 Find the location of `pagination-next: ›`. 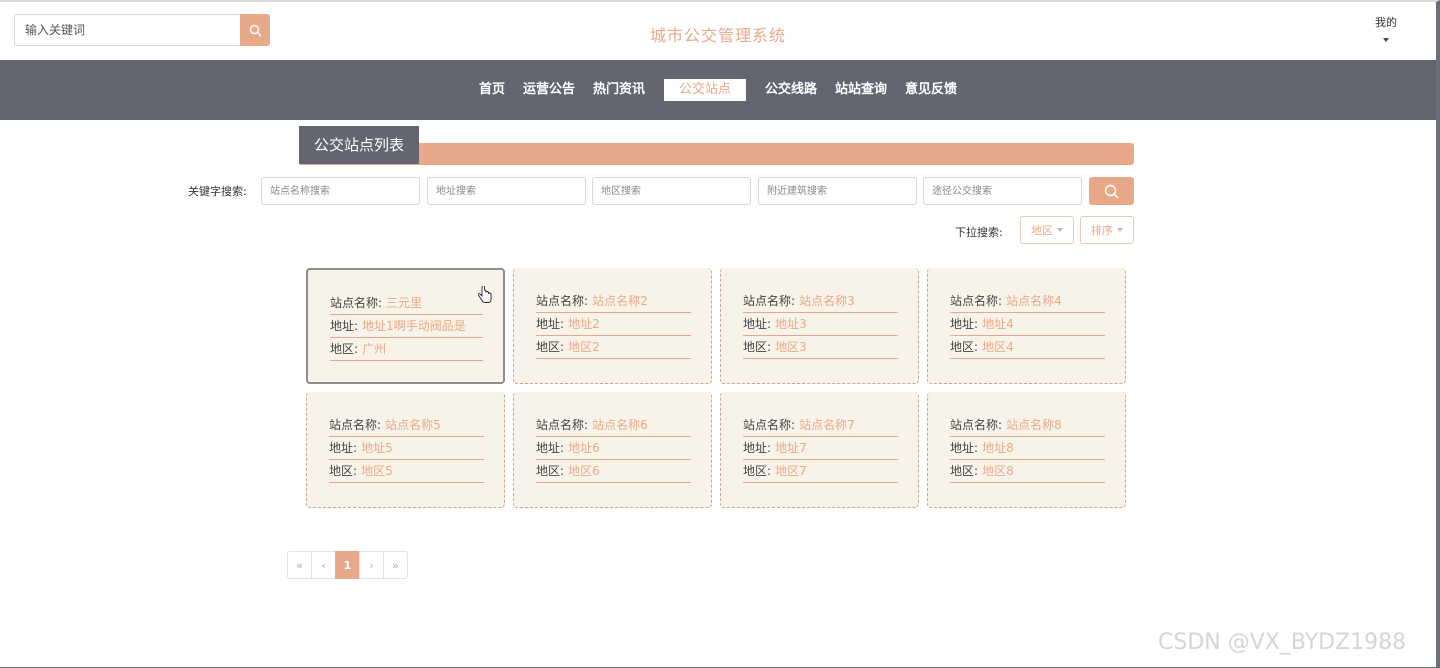

pagination-next: › is located at coordinates (371, 565).